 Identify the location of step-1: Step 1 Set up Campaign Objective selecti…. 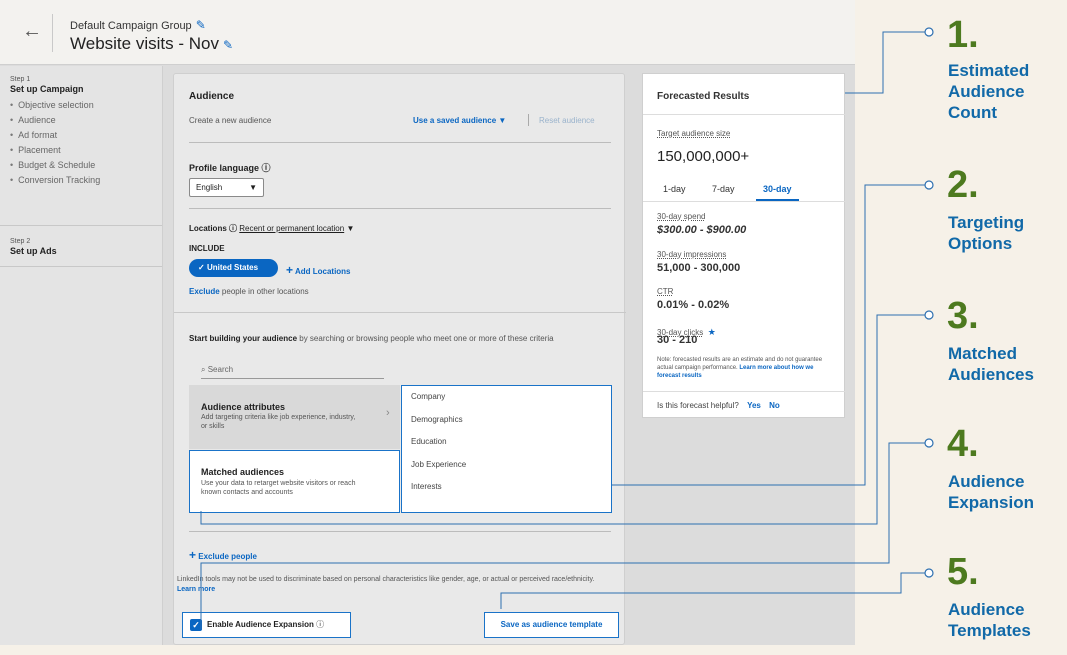
(81, 146).